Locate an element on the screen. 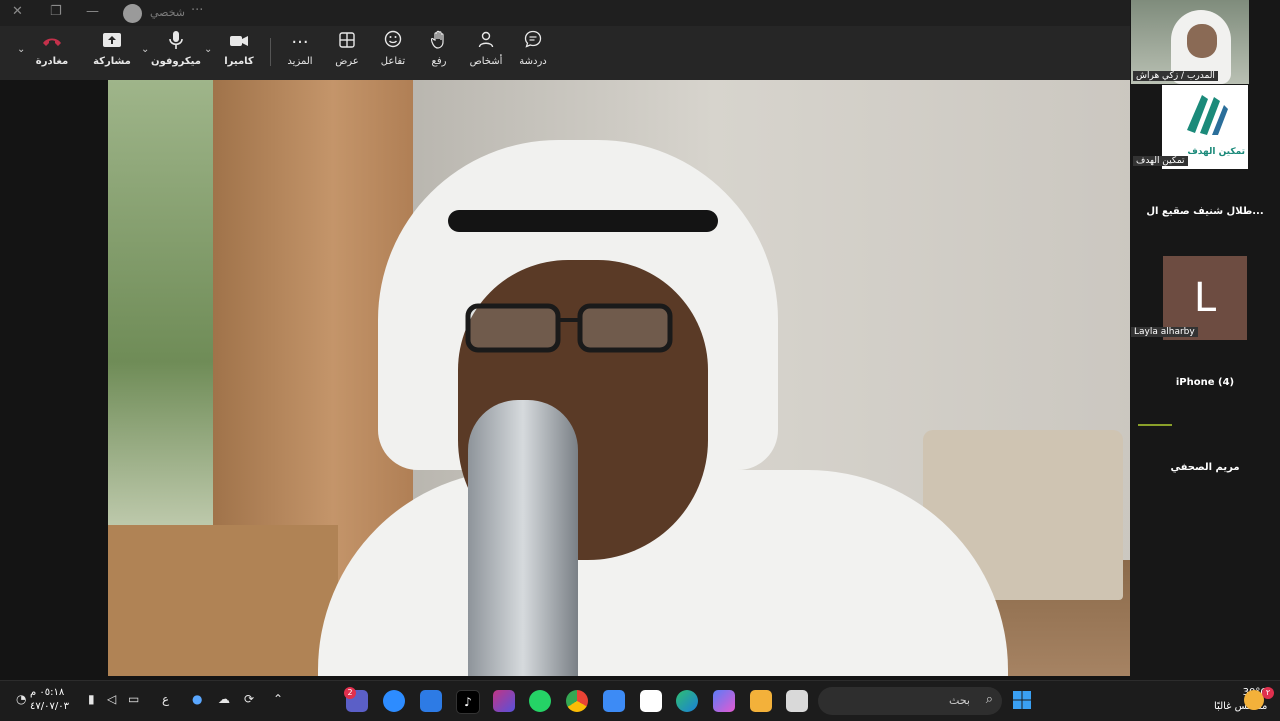  show-hidden-icons-chevron-icon: ⌃ is located at coordinates (278, 699).